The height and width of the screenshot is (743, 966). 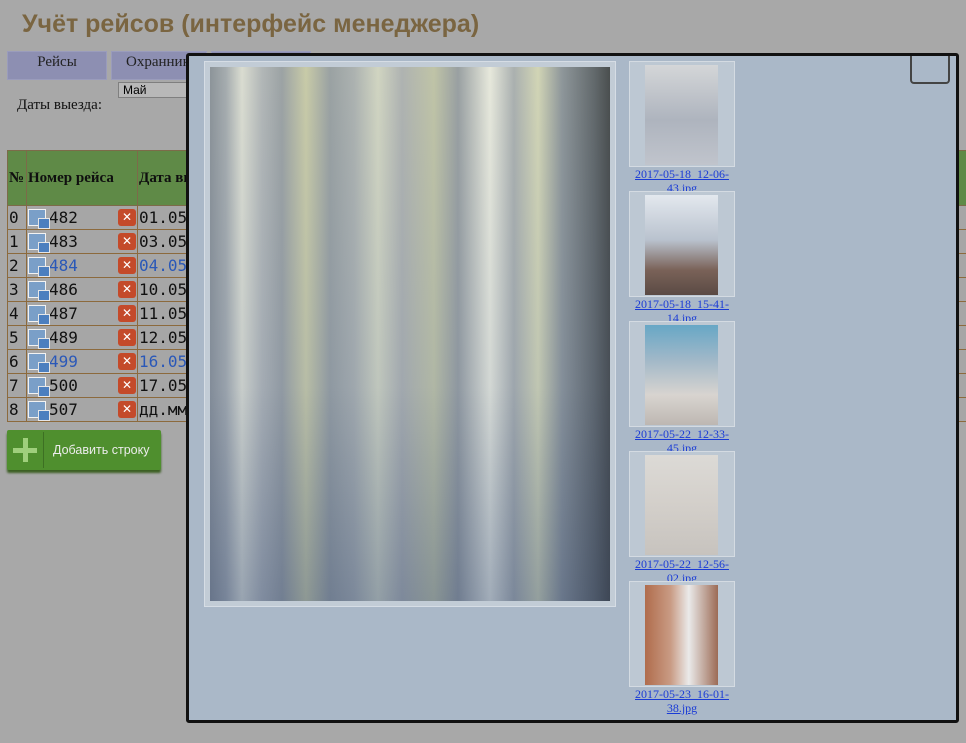 What do you see at coordinates (157, 90) in the screenshot?
I see `month-select: Май` at bounding box center [157, 90].